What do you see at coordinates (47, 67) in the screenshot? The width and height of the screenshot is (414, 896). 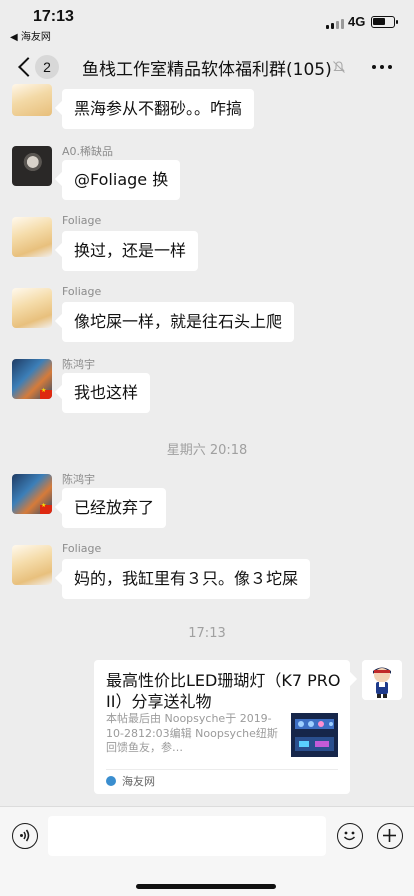 I see `unread-badge: 2` at bounding box center [47, 67].